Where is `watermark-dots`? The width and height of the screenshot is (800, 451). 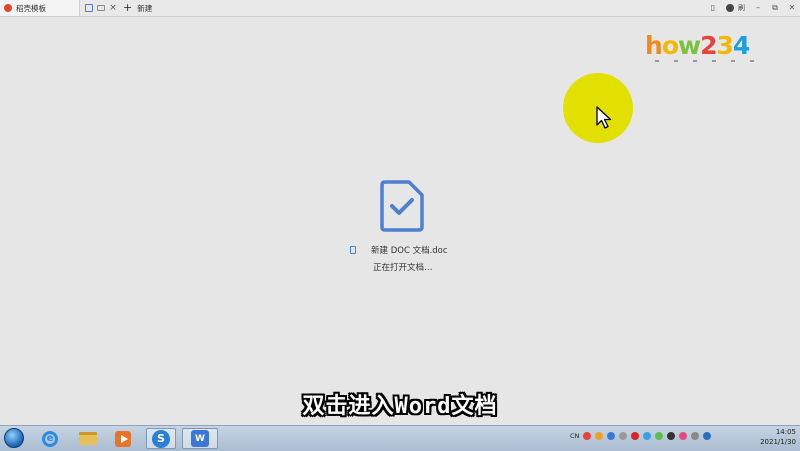 watermark-dots is located at coordinates (715, 61).